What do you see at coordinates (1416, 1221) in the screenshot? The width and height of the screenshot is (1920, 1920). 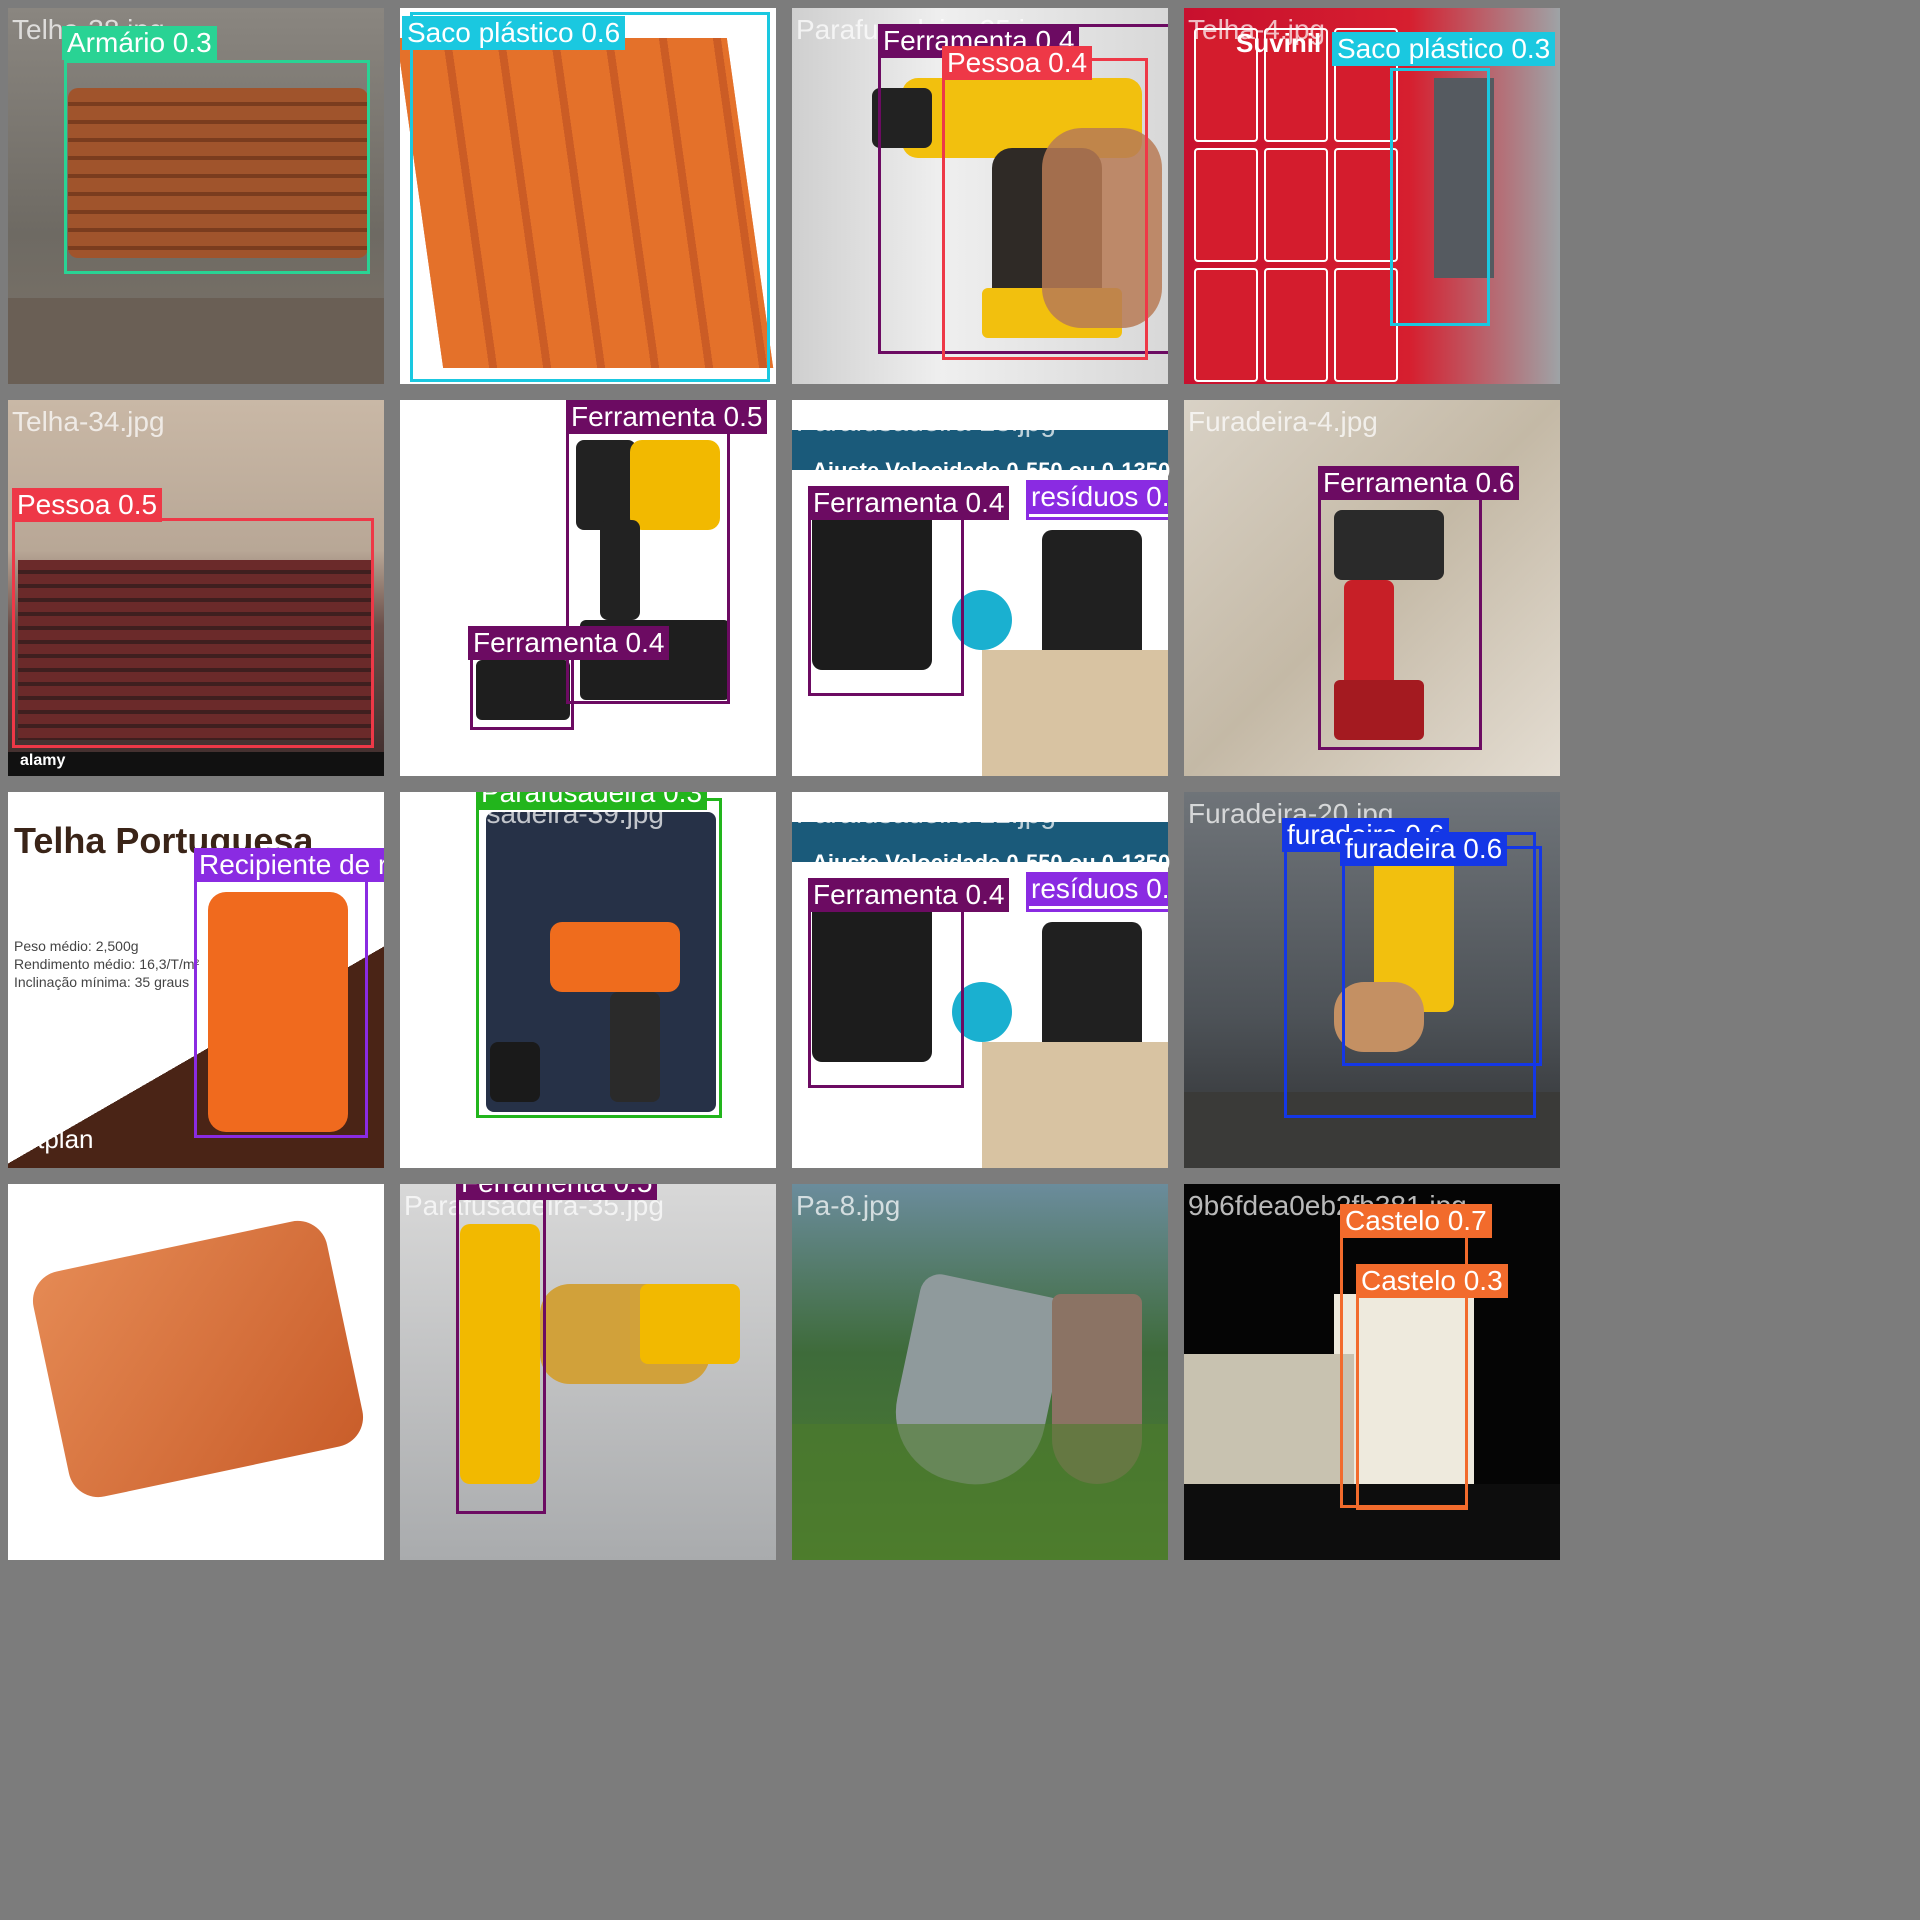 I see `detection-label: Castelo 0.7` at bounding box center [1416, 1221].